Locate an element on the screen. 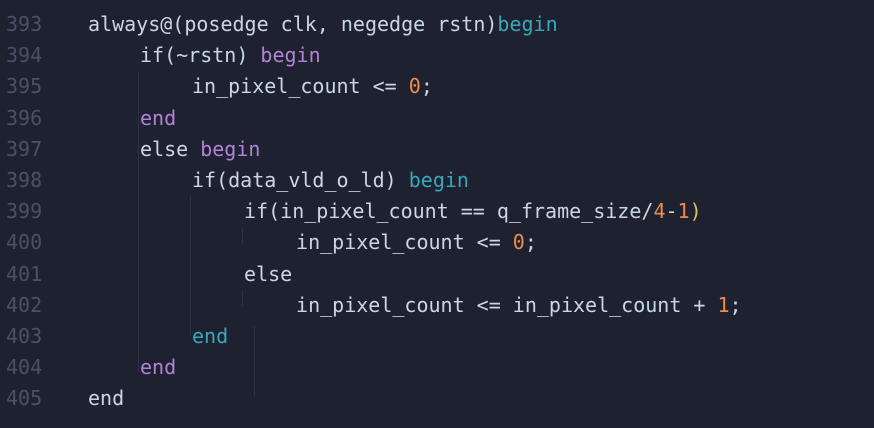 The image size is (874, 428). code-token: - is located at coordinates (671, 211).